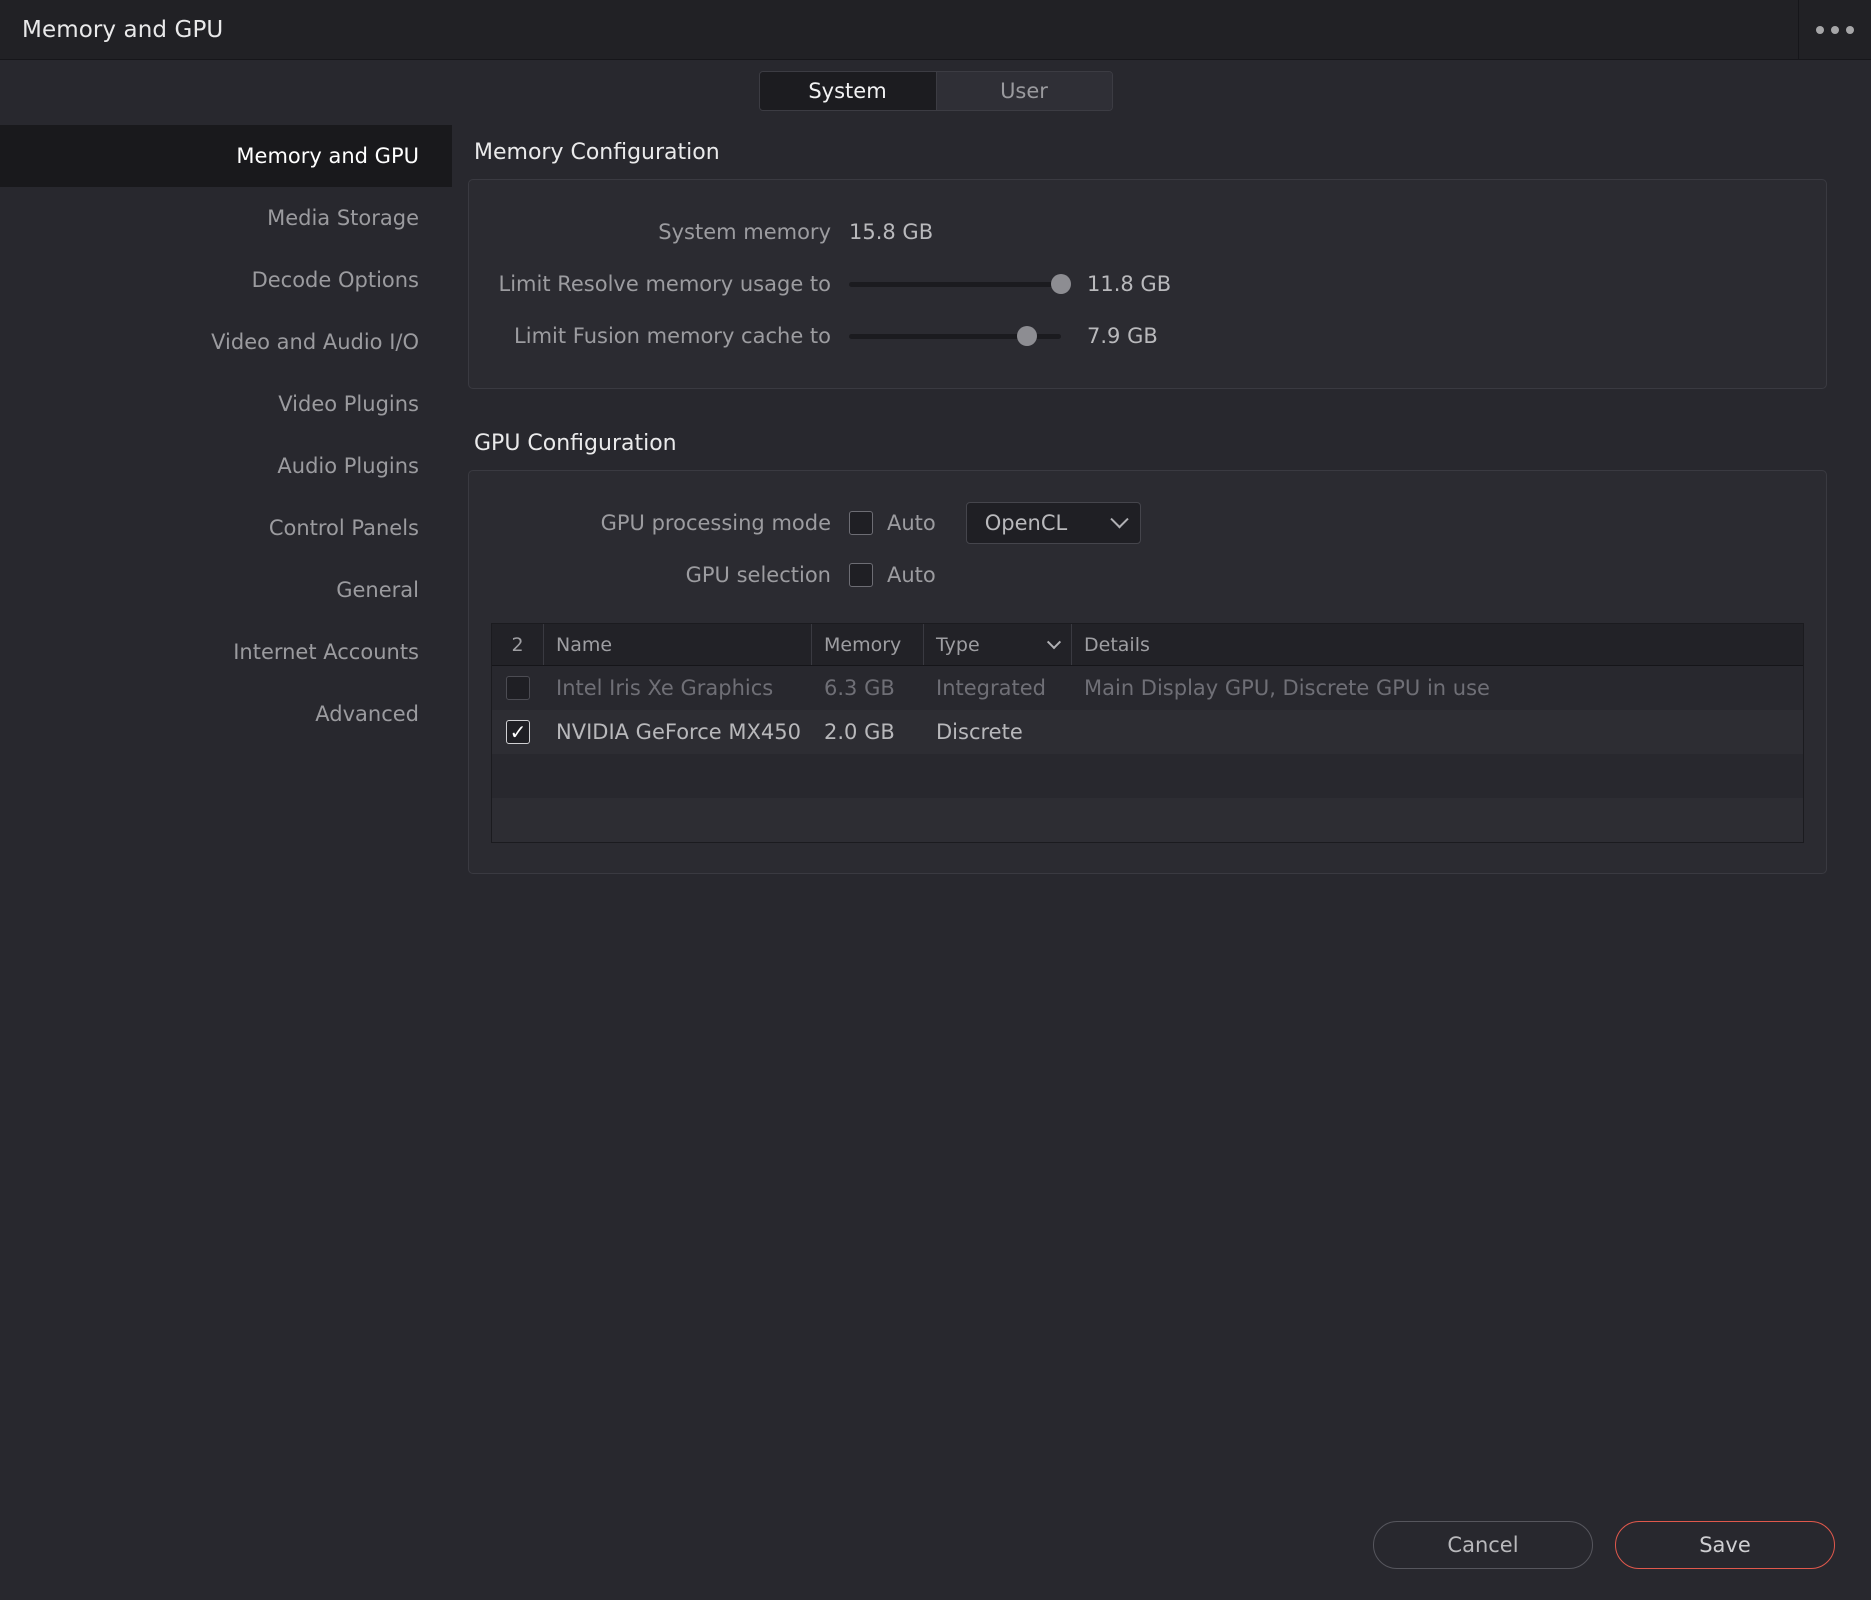  What do you see at coordinates (226, 652) in the screenshot?
I see `sidebar-item-internet-accounts: Internet Accounts` at bounding box center [226, 652].